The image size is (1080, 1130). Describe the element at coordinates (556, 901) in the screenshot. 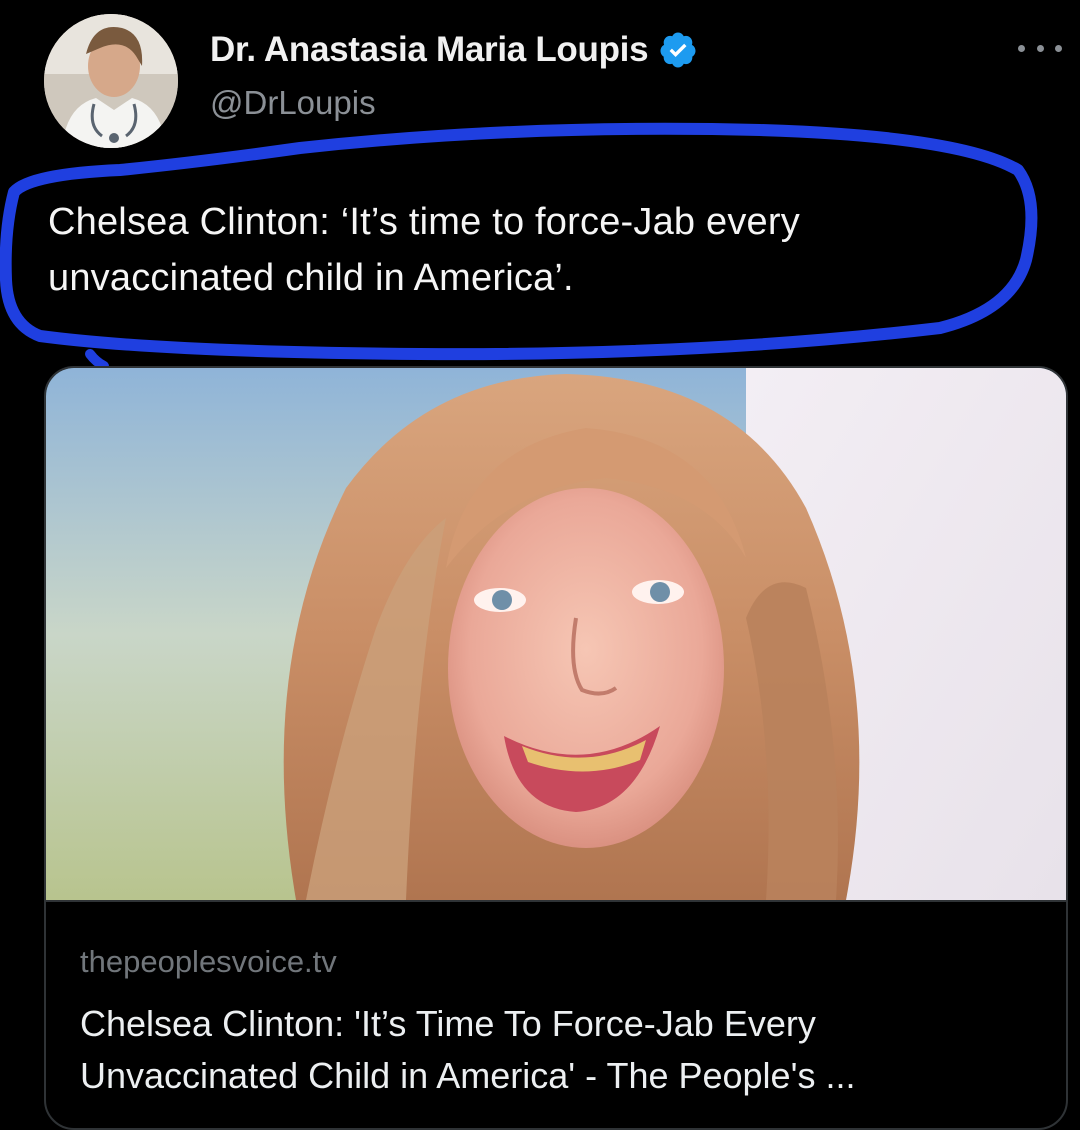

I see `card-divider` at that location.